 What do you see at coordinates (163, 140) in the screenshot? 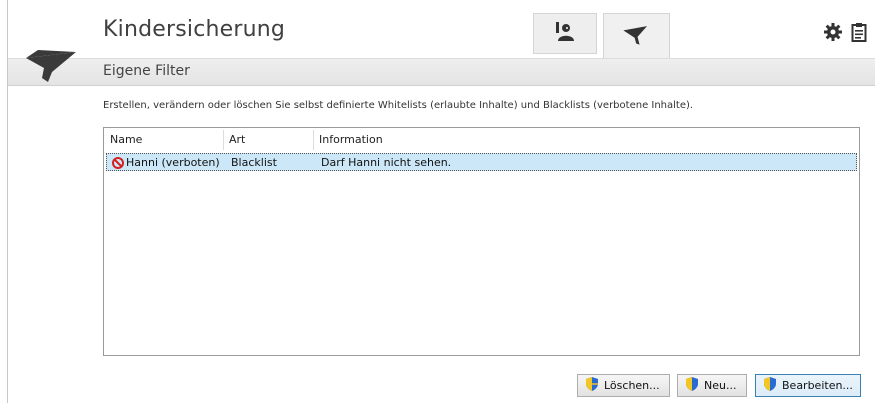
I see `column-header-name: Name` at bounding box center [163, 140].